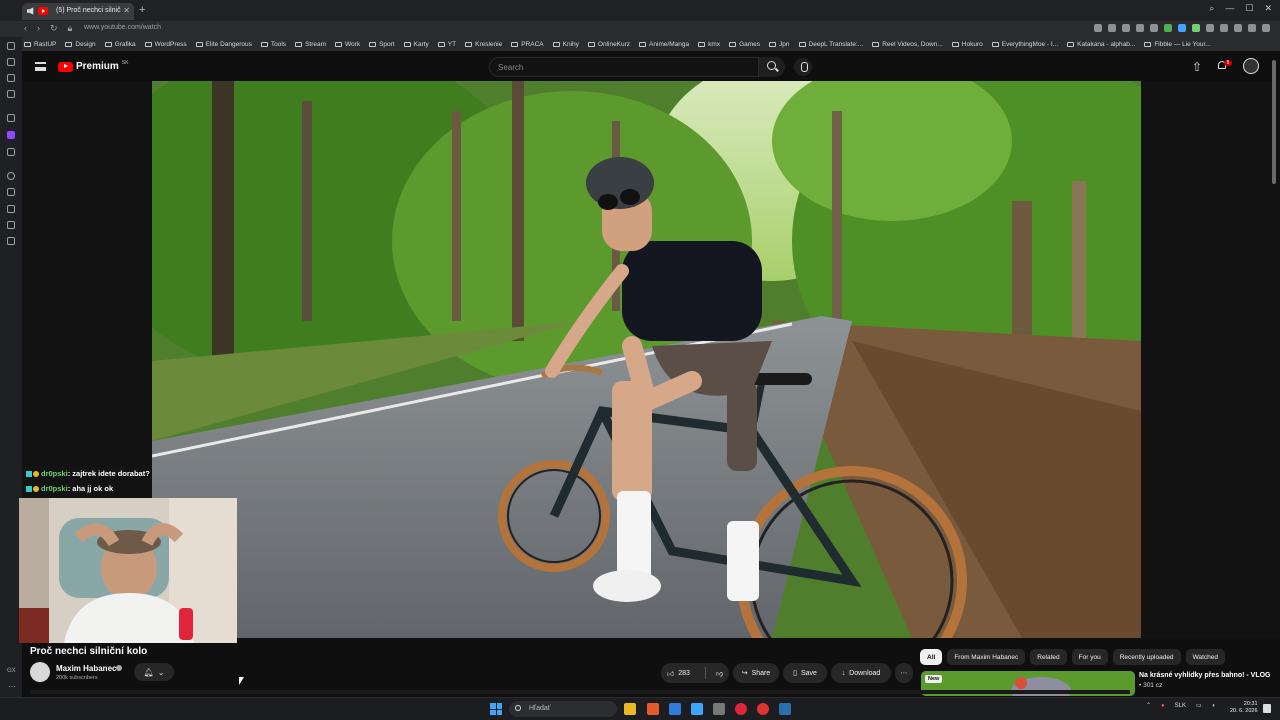  I want to click on tray-chevron-icon: ⌃, so click(1148, 705).